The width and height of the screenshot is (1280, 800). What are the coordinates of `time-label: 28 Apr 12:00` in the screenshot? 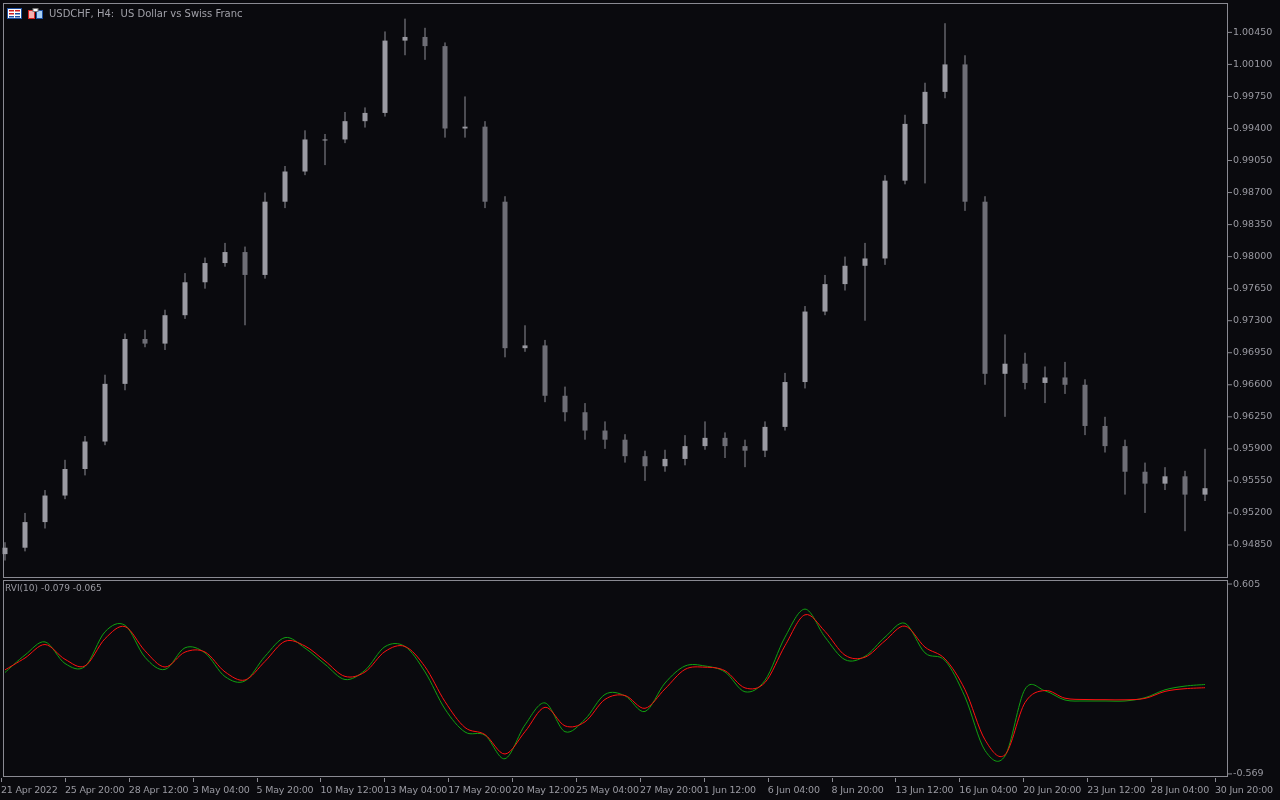 It's located at (159, 789).